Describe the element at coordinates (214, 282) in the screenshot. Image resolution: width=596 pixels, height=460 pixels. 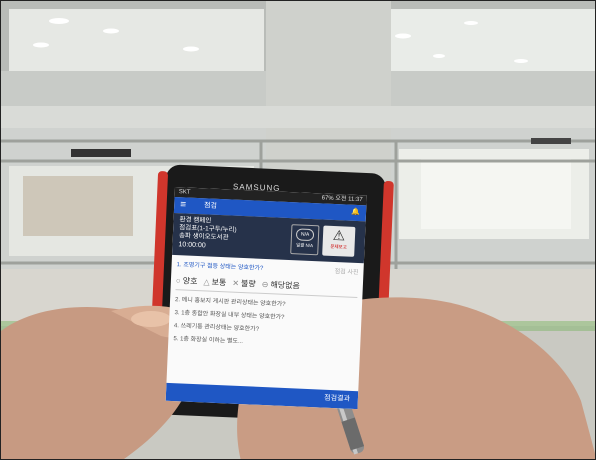
I see `option-normal: △ 보통` at that location.